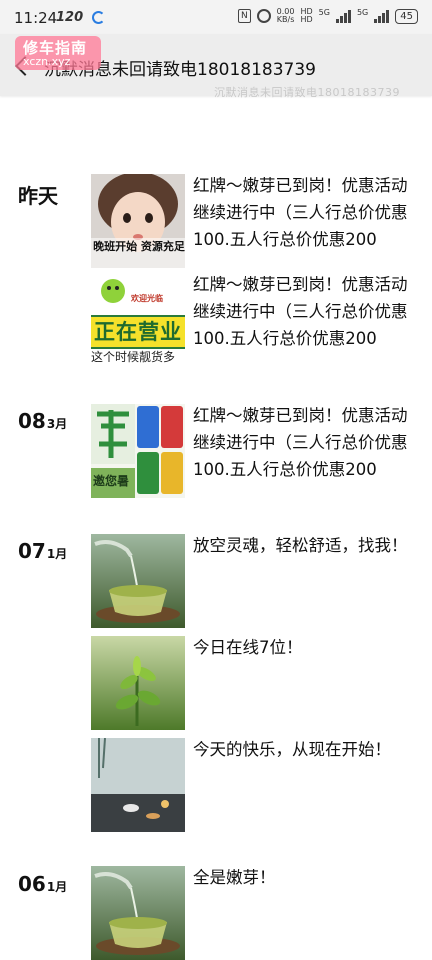  I want to click on thumb-sub-caption: 这个时候靓货多, so click(133, 357).